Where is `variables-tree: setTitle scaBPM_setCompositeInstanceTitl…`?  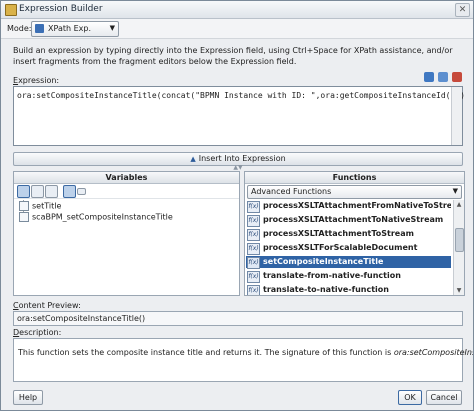 variables-tree: setTitle scaBPM_setCompositeInstanceTitl… is located at coordinates (126, 247).